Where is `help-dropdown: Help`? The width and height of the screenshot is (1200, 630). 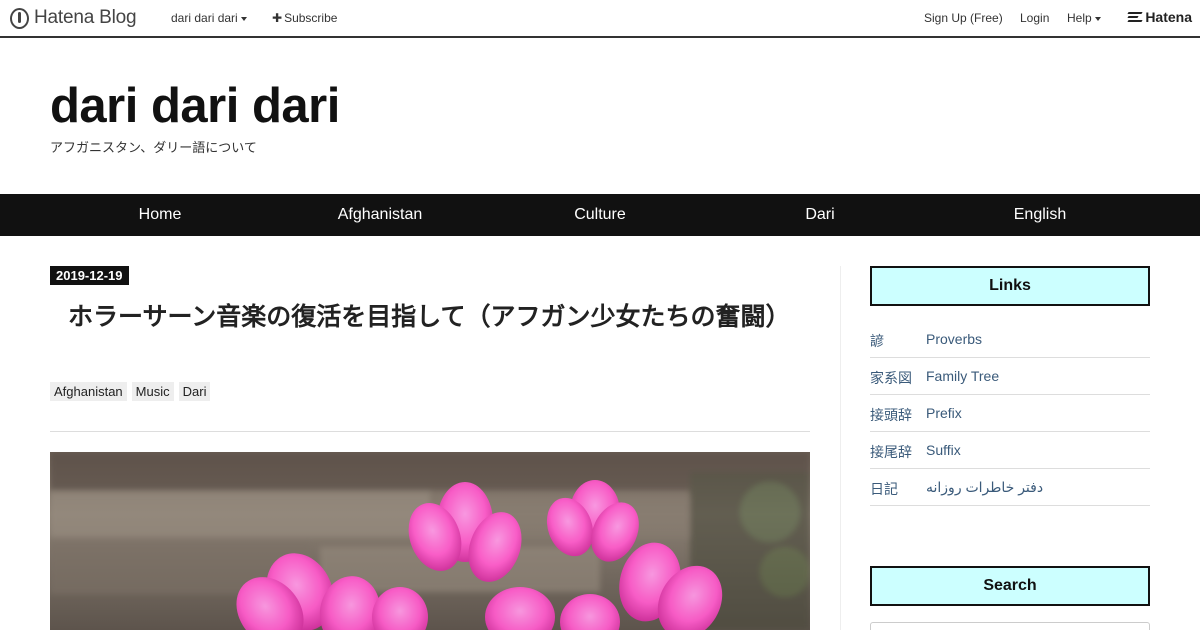 help-dropdown: Help is located at coordinates (1084, 18).